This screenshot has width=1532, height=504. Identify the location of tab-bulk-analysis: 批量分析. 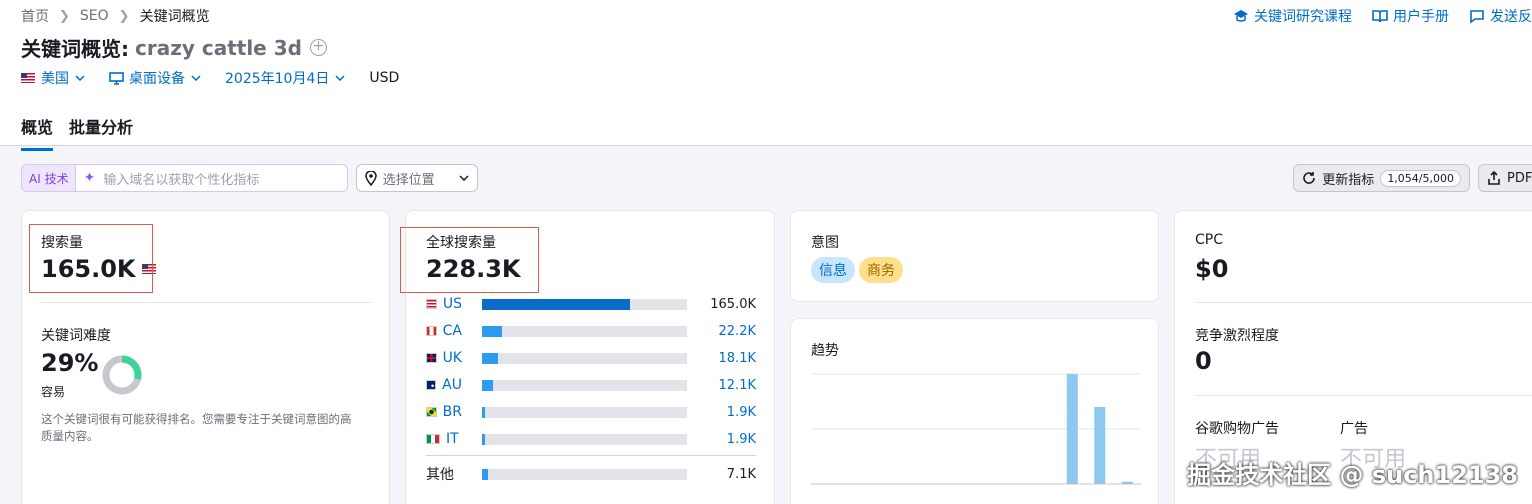
(101, 132).